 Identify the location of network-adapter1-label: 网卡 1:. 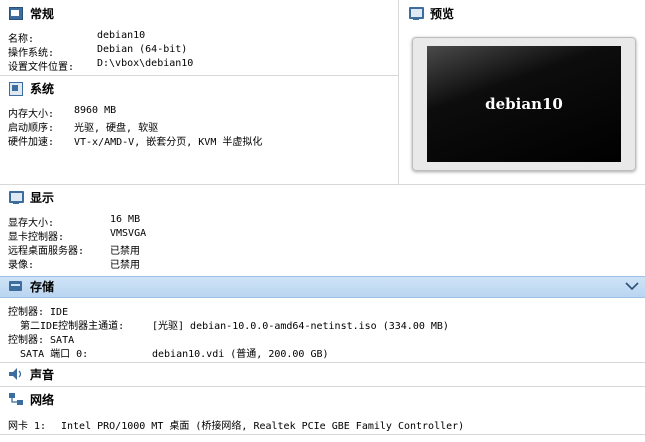
(27, 426).